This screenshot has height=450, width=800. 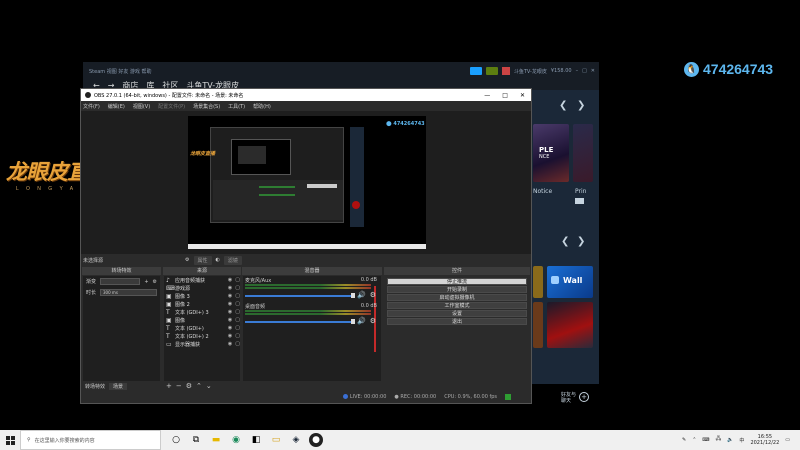 What do you see at coordinates (684, 440) in the screenshot?
I see `pen-icon: ✎` at bounding box center [684, 440].